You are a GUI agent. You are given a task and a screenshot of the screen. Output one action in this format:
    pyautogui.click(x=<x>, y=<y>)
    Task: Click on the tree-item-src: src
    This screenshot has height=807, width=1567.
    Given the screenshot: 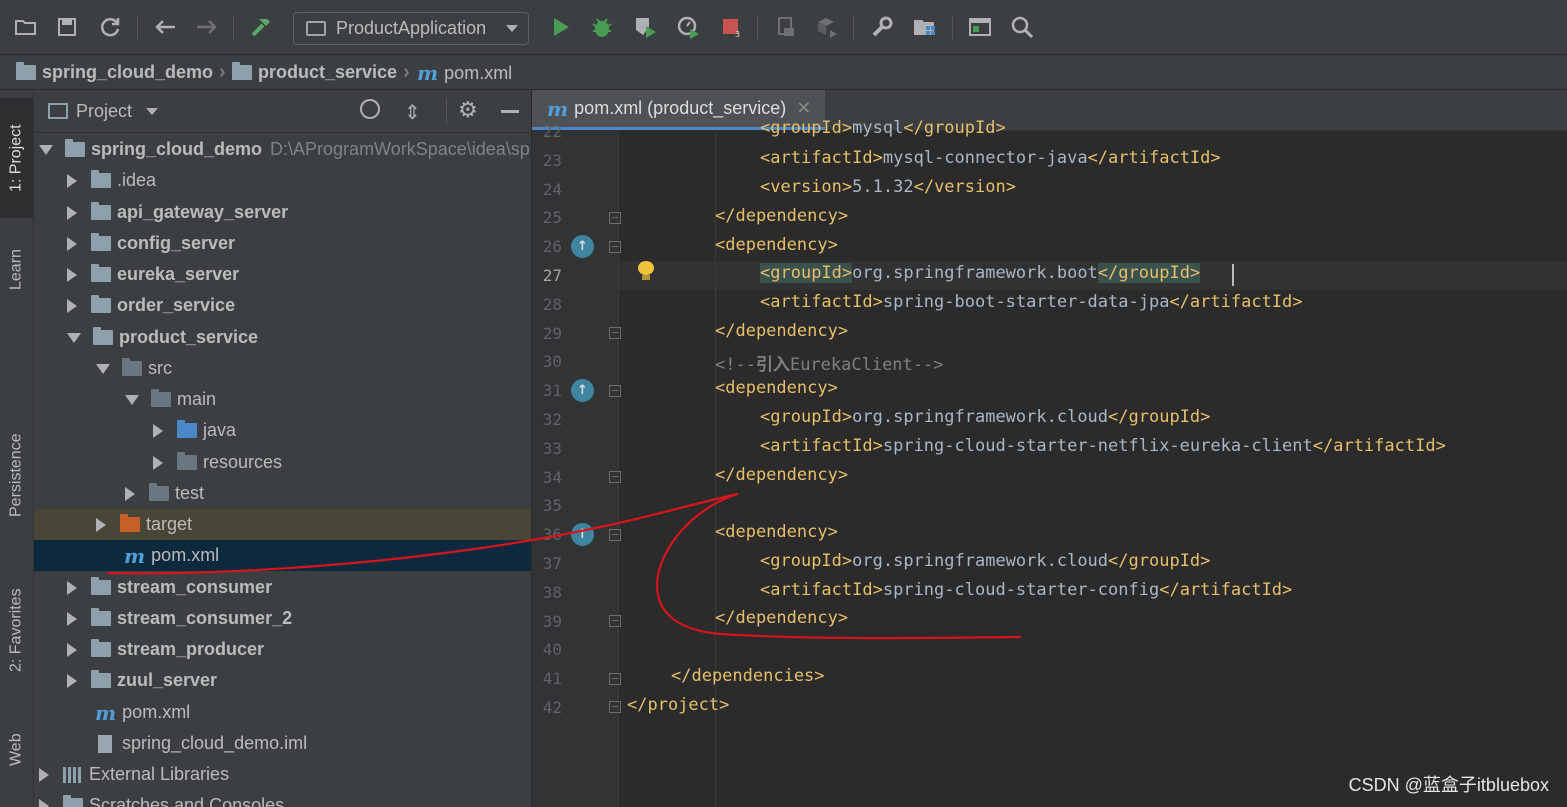 What is the action you would take?
    pyautogui.click(x=282, y=368)
    